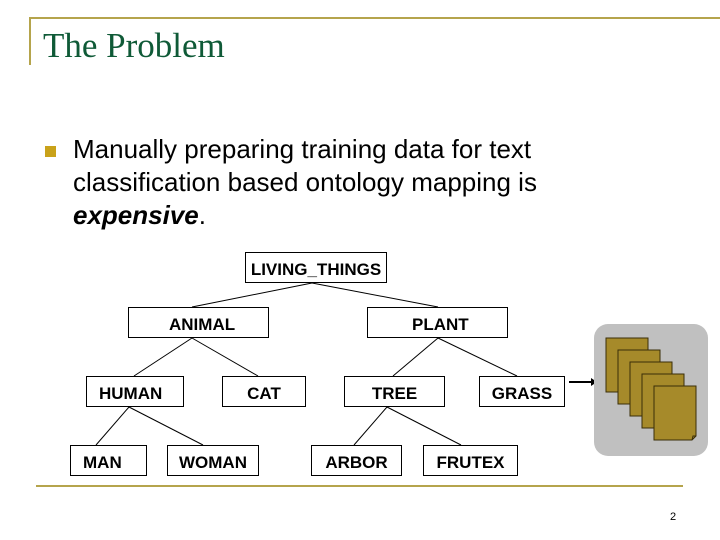 The height and width of the screenshot is (540, 720). What do you see at coordinates (675, 413) in the screenshot?
I see `document-sheet-front` at bounding box center [675, 413].